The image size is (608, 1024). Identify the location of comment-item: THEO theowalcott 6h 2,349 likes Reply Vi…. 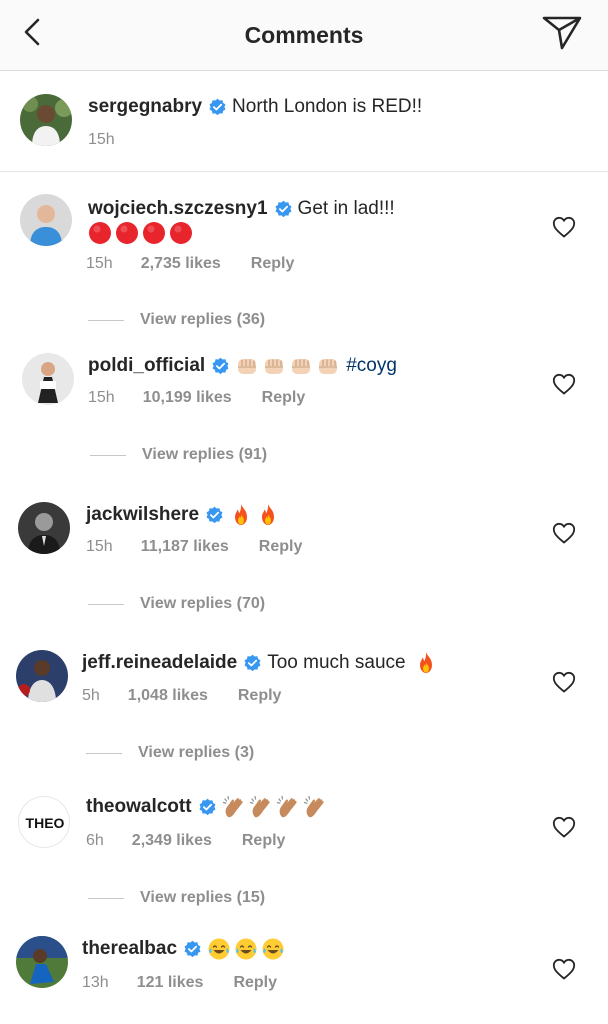
(304, 859).